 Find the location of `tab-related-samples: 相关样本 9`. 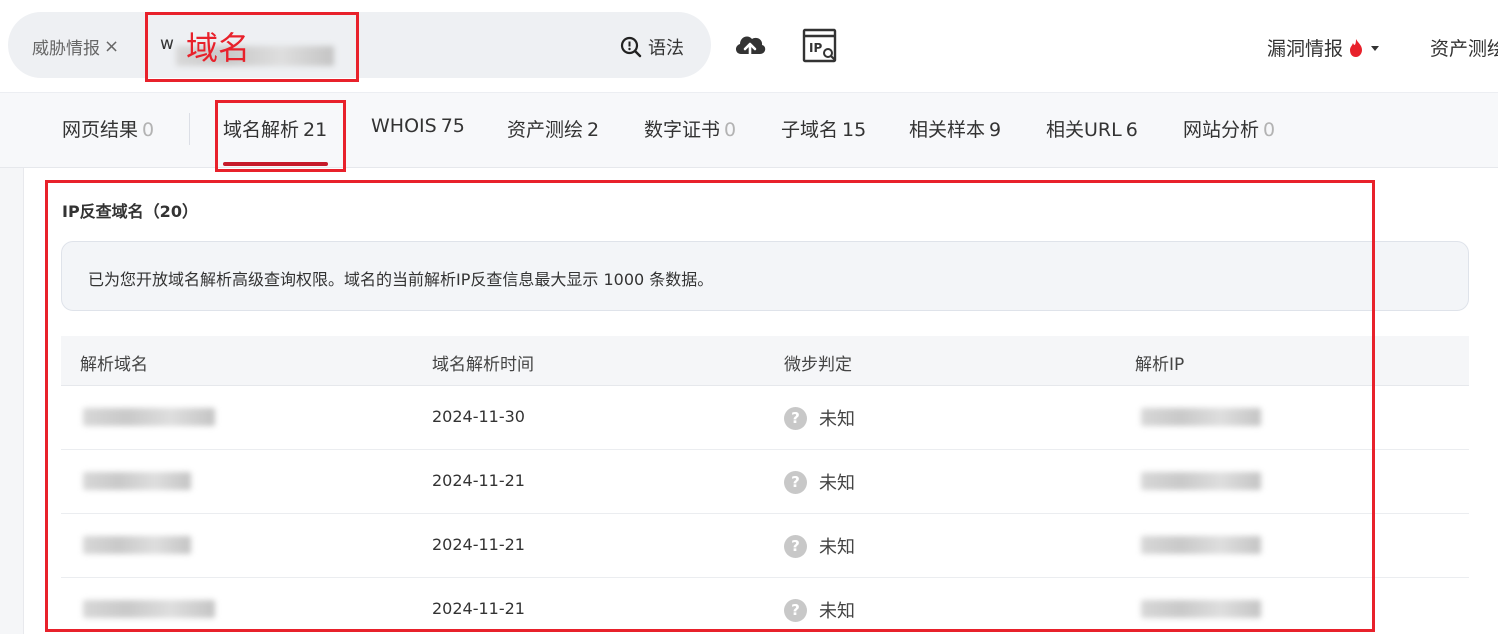

tab-related-samples: 相关样本 9 is located at coordinates (955, 128).